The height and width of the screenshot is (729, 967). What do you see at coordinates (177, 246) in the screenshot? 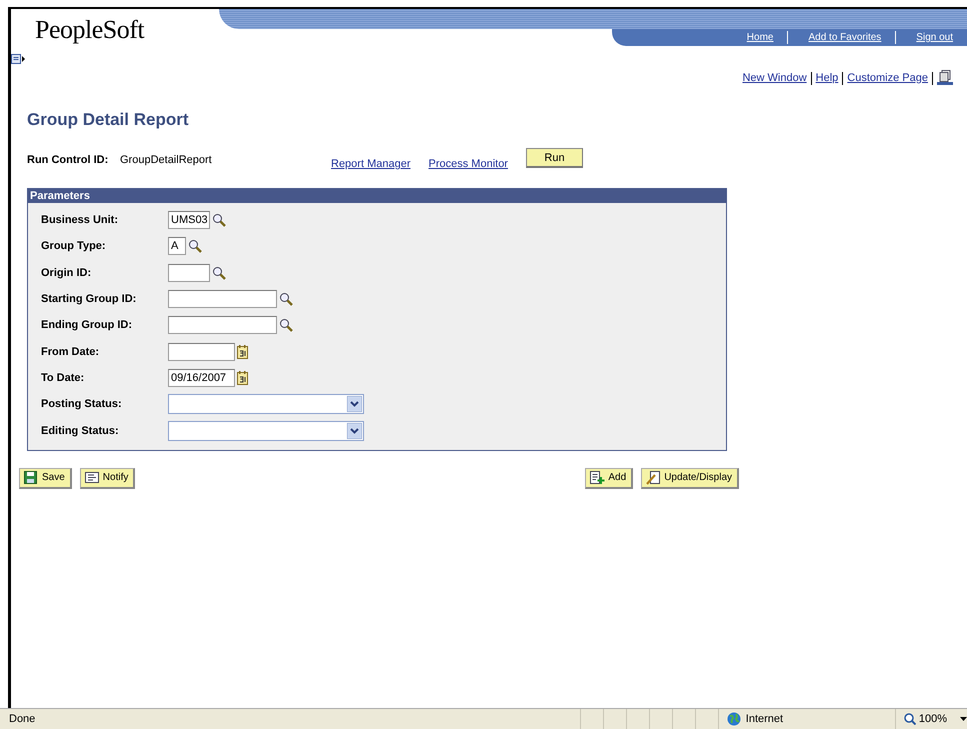
I see `input-field: A` at bounding box center [177, 246].